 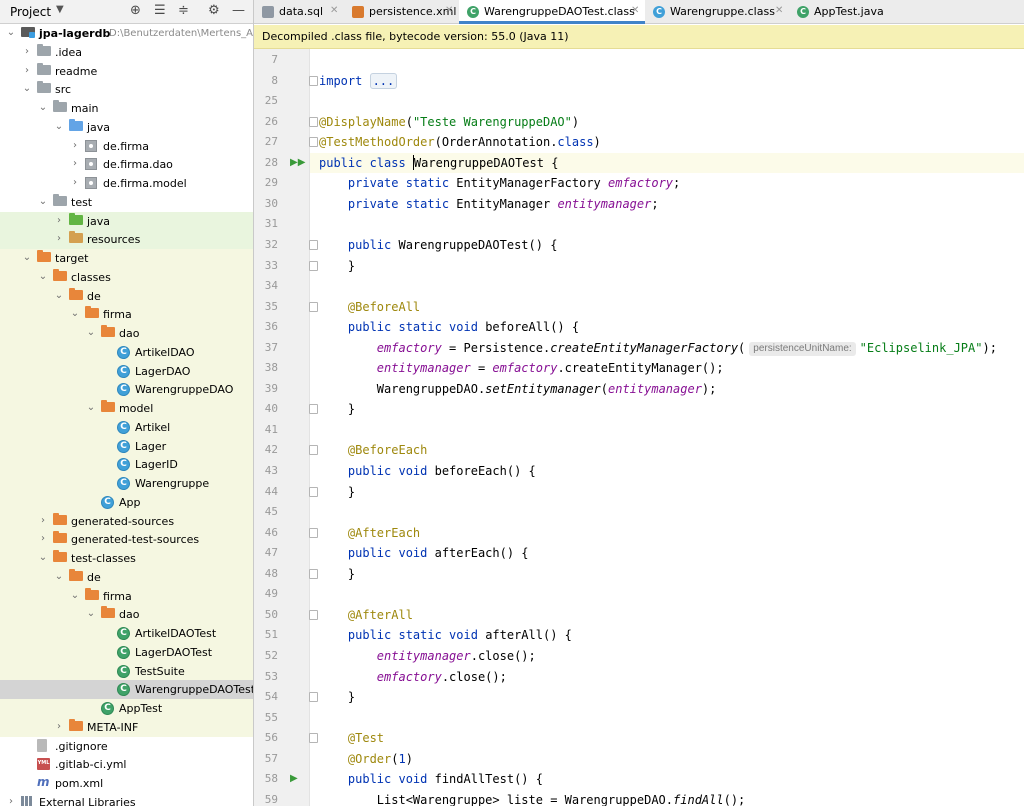 What do you see at coordinates (717, 12) in the screenshot?
I see `editor-tab: Warengruppe.class✕` at bounding box center [717, 12].